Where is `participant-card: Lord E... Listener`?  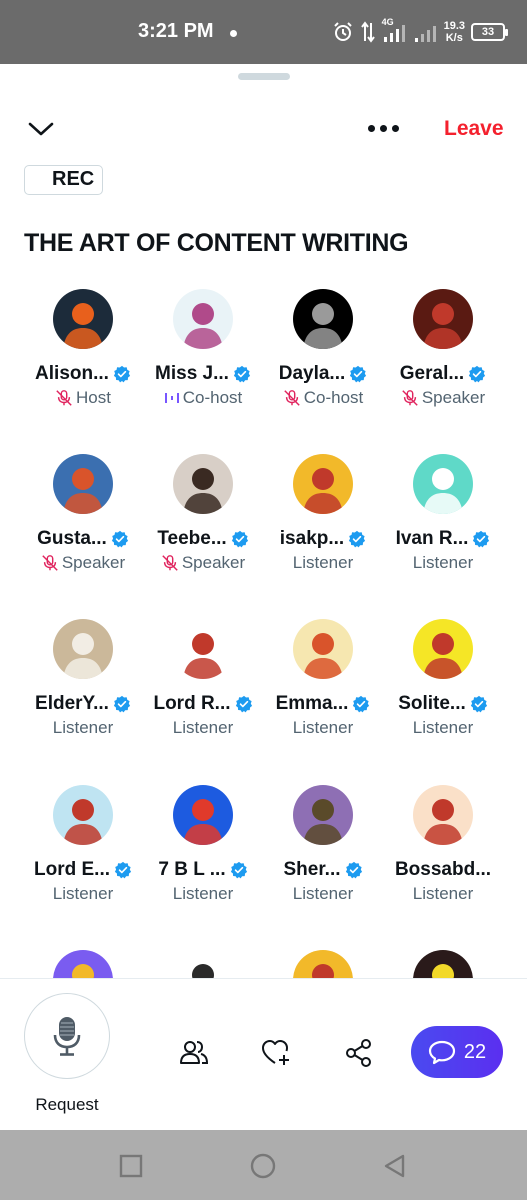 participant-card: Lord E... Listener is located at coordinates (83, 845).